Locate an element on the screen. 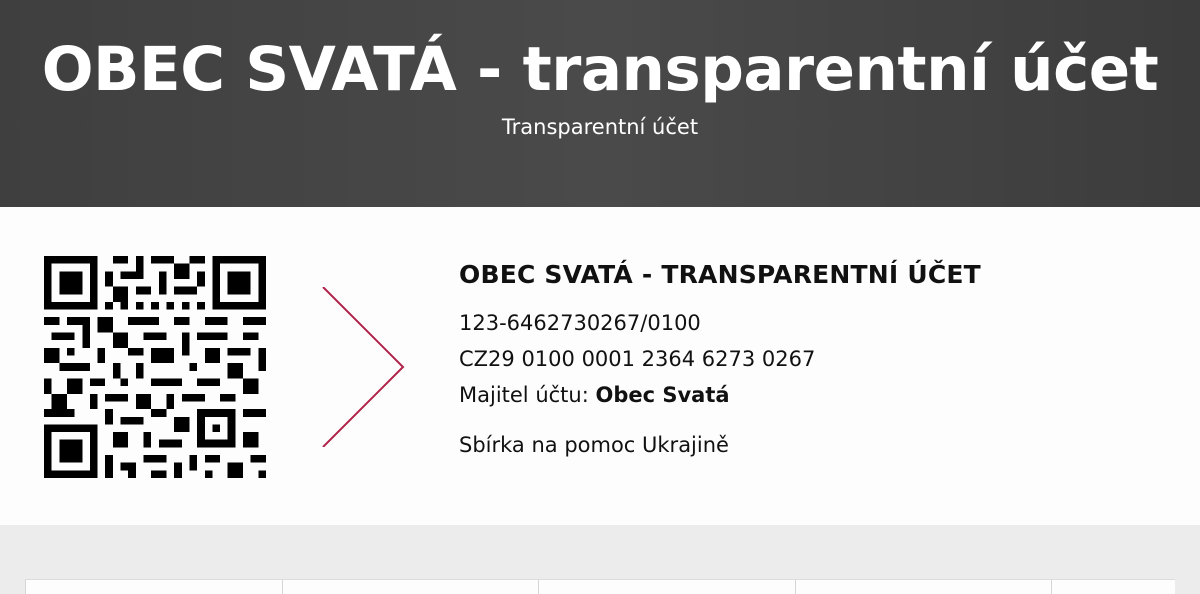 The image size is (1200, 594). account-note: Sbírka na pomoc Ukrajině is located at coordinates (594, 445).